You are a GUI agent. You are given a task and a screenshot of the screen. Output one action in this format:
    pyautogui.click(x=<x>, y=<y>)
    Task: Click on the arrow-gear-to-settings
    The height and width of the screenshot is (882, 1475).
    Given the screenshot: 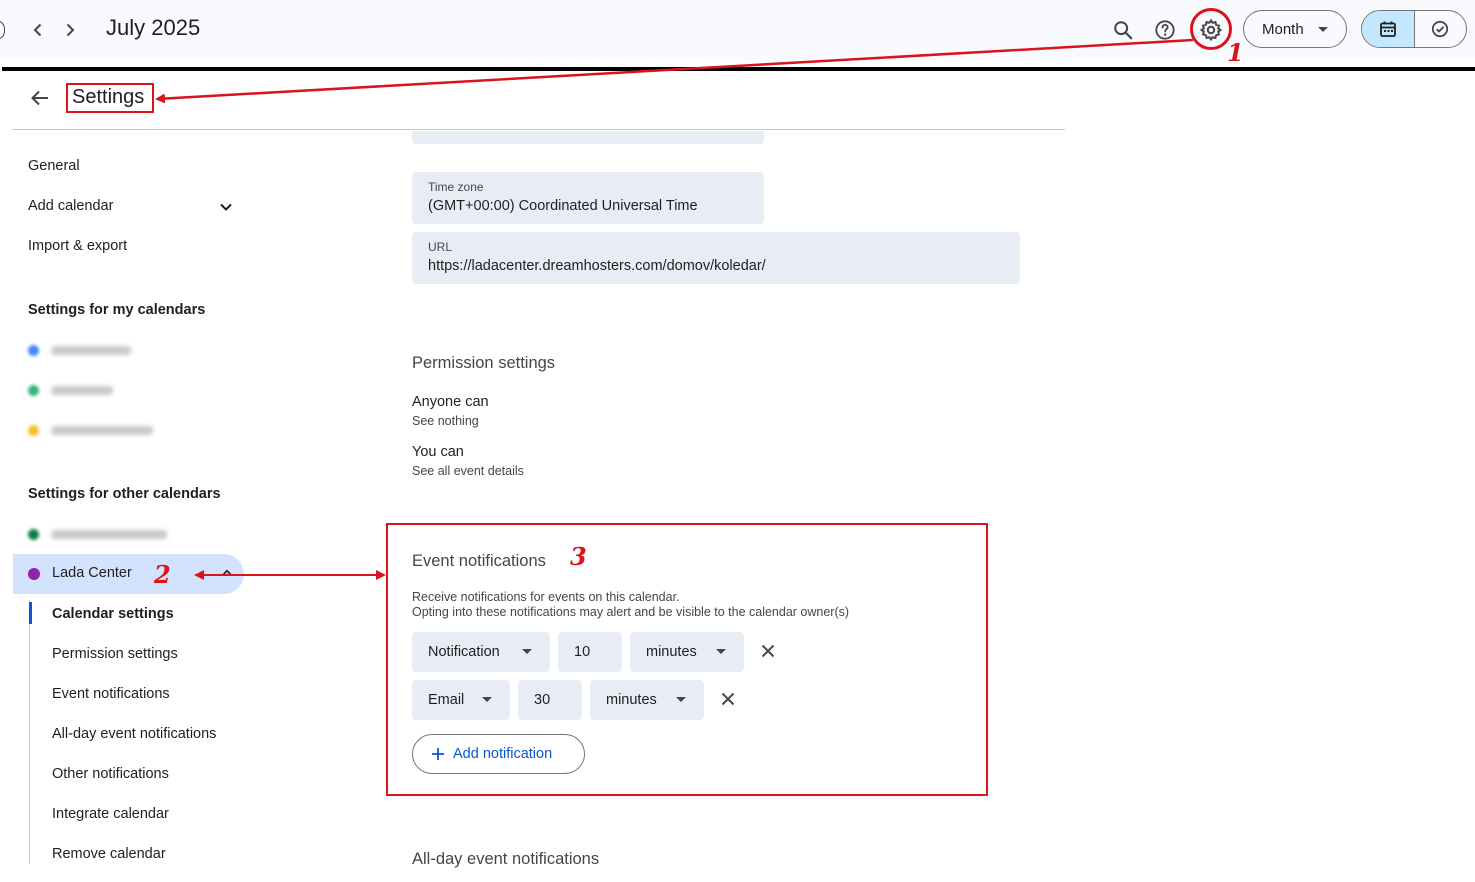 What is the action you would take?
    pyautogui.click(x=674, y=71)
    